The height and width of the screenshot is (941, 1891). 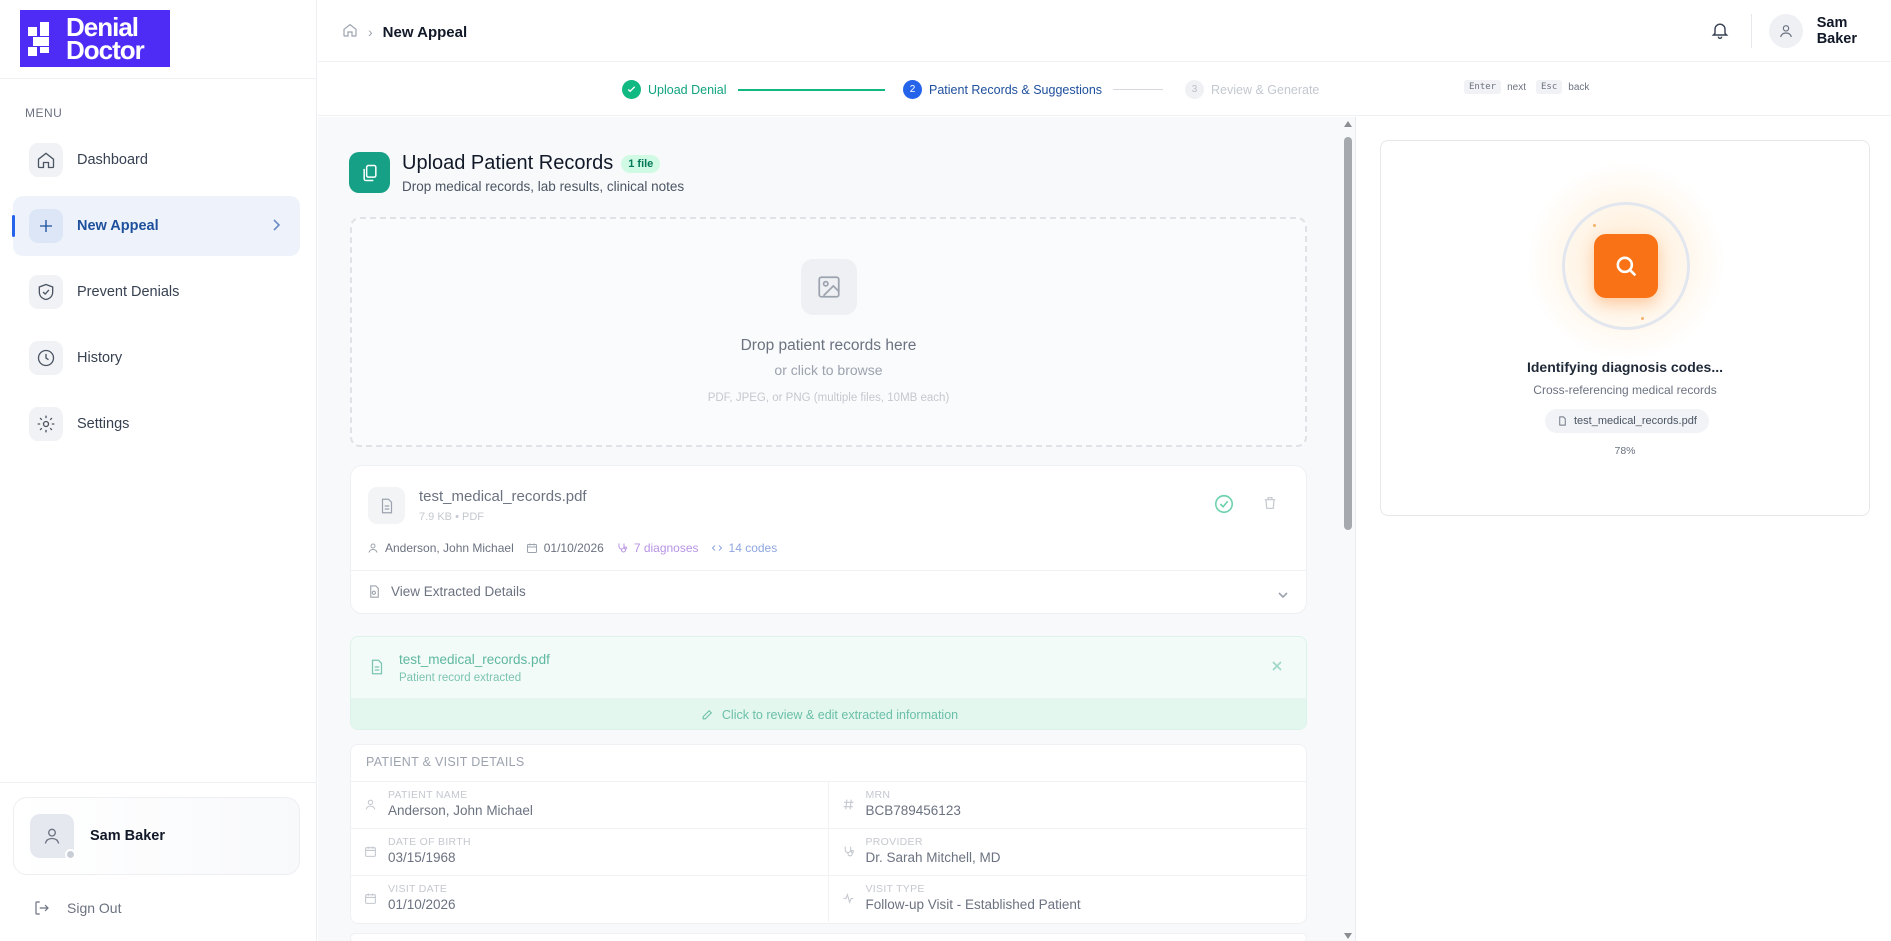 What do you see at coordinates (1786, 31) in the screenshot?
I see `avatar` at bounding box center [1786, 31].